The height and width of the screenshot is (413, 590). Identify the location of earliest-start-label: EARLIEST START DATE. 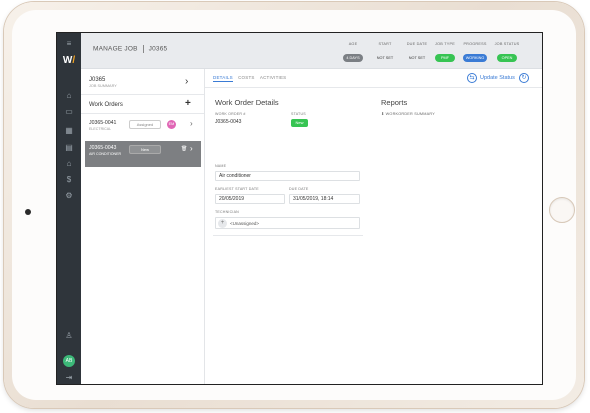
(237, 189).